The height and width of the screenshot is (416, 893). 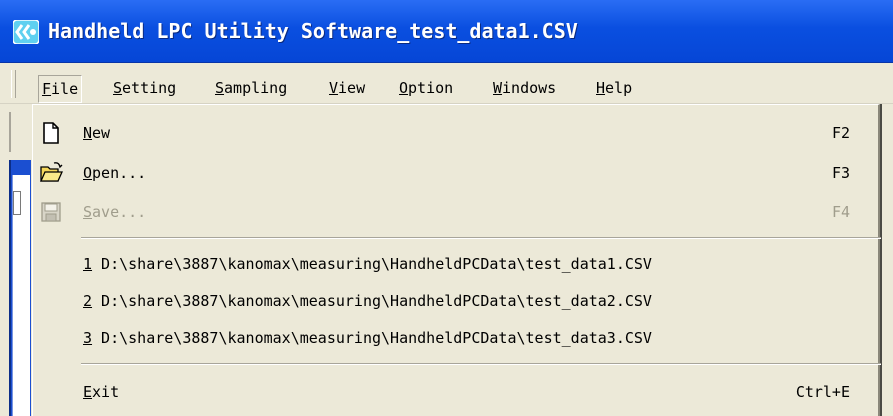 I want to click on menu-setting-key: S, so click(x=118, y=88).